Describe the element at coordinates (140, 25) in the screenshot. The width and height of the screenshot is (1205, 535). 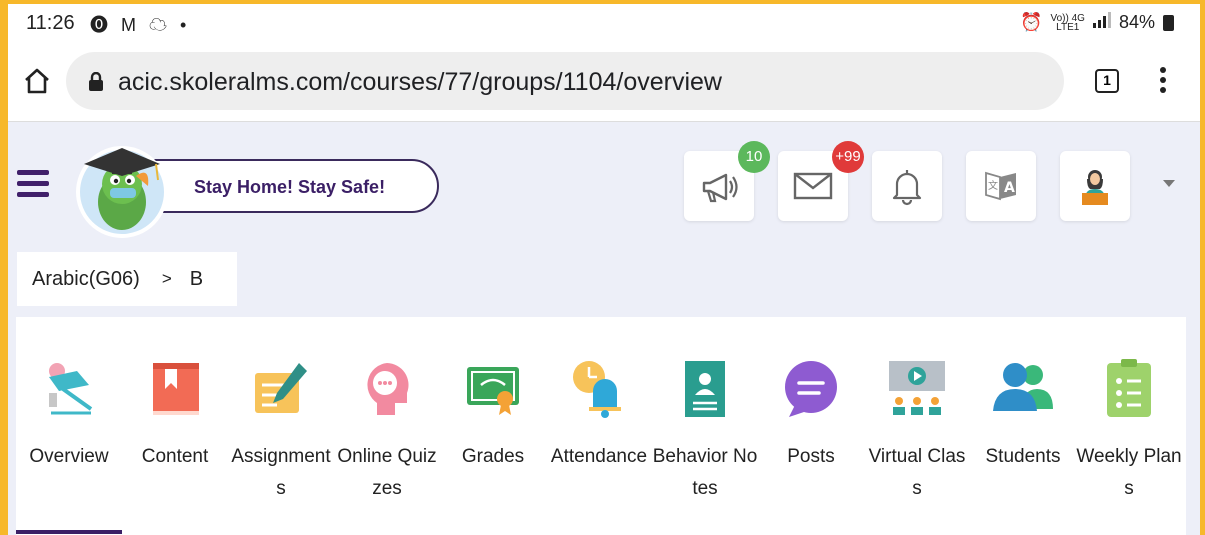
I see `notification-icons: ⓿ M ☁ •` at that location.